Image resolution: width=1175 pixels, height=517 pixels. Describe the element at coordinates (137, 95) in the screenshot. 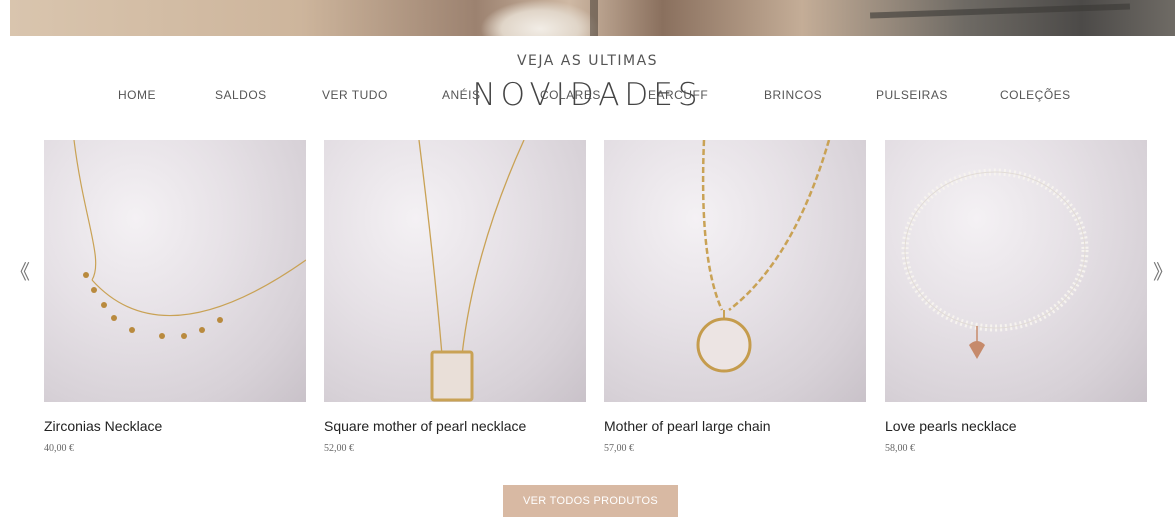

I see `nav-item-home: HOME` at that location.